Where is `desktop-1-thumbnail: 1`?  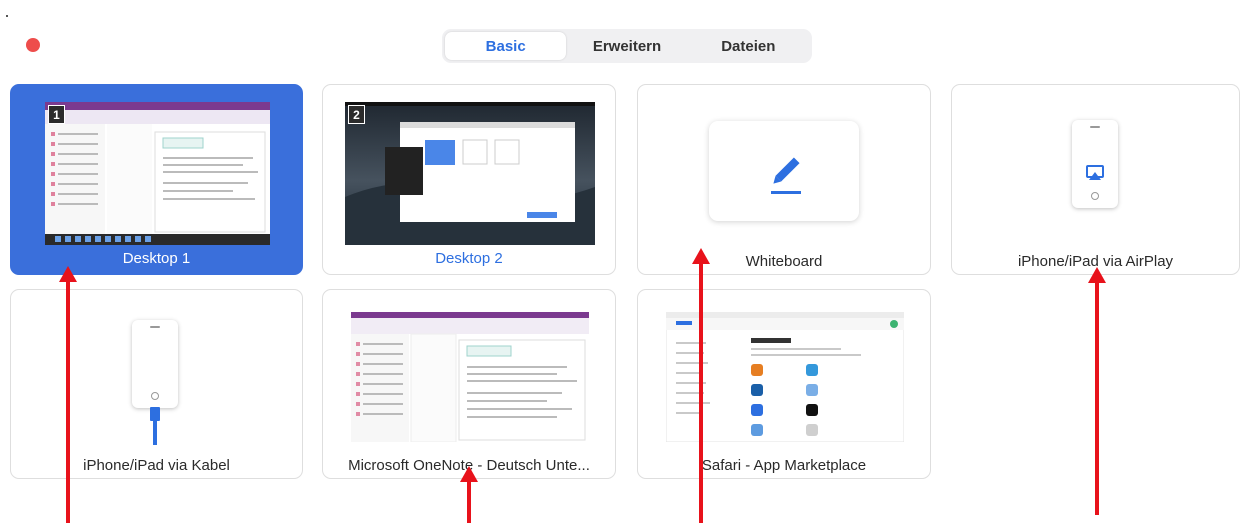
desktop-1-thumbnail: 1 is located at coordinates (157, 173).